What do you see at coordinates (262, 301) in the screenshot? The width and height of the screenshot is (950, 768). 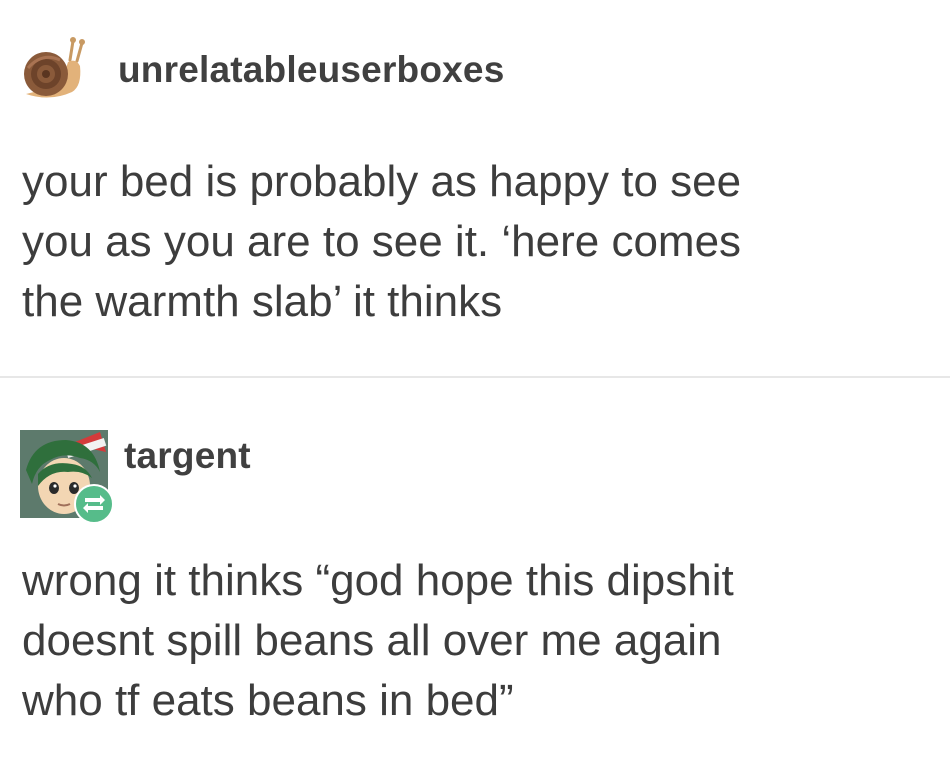 I see `post-text-line: the warmth slab’ it thinks` at bounding box center [262, 301].